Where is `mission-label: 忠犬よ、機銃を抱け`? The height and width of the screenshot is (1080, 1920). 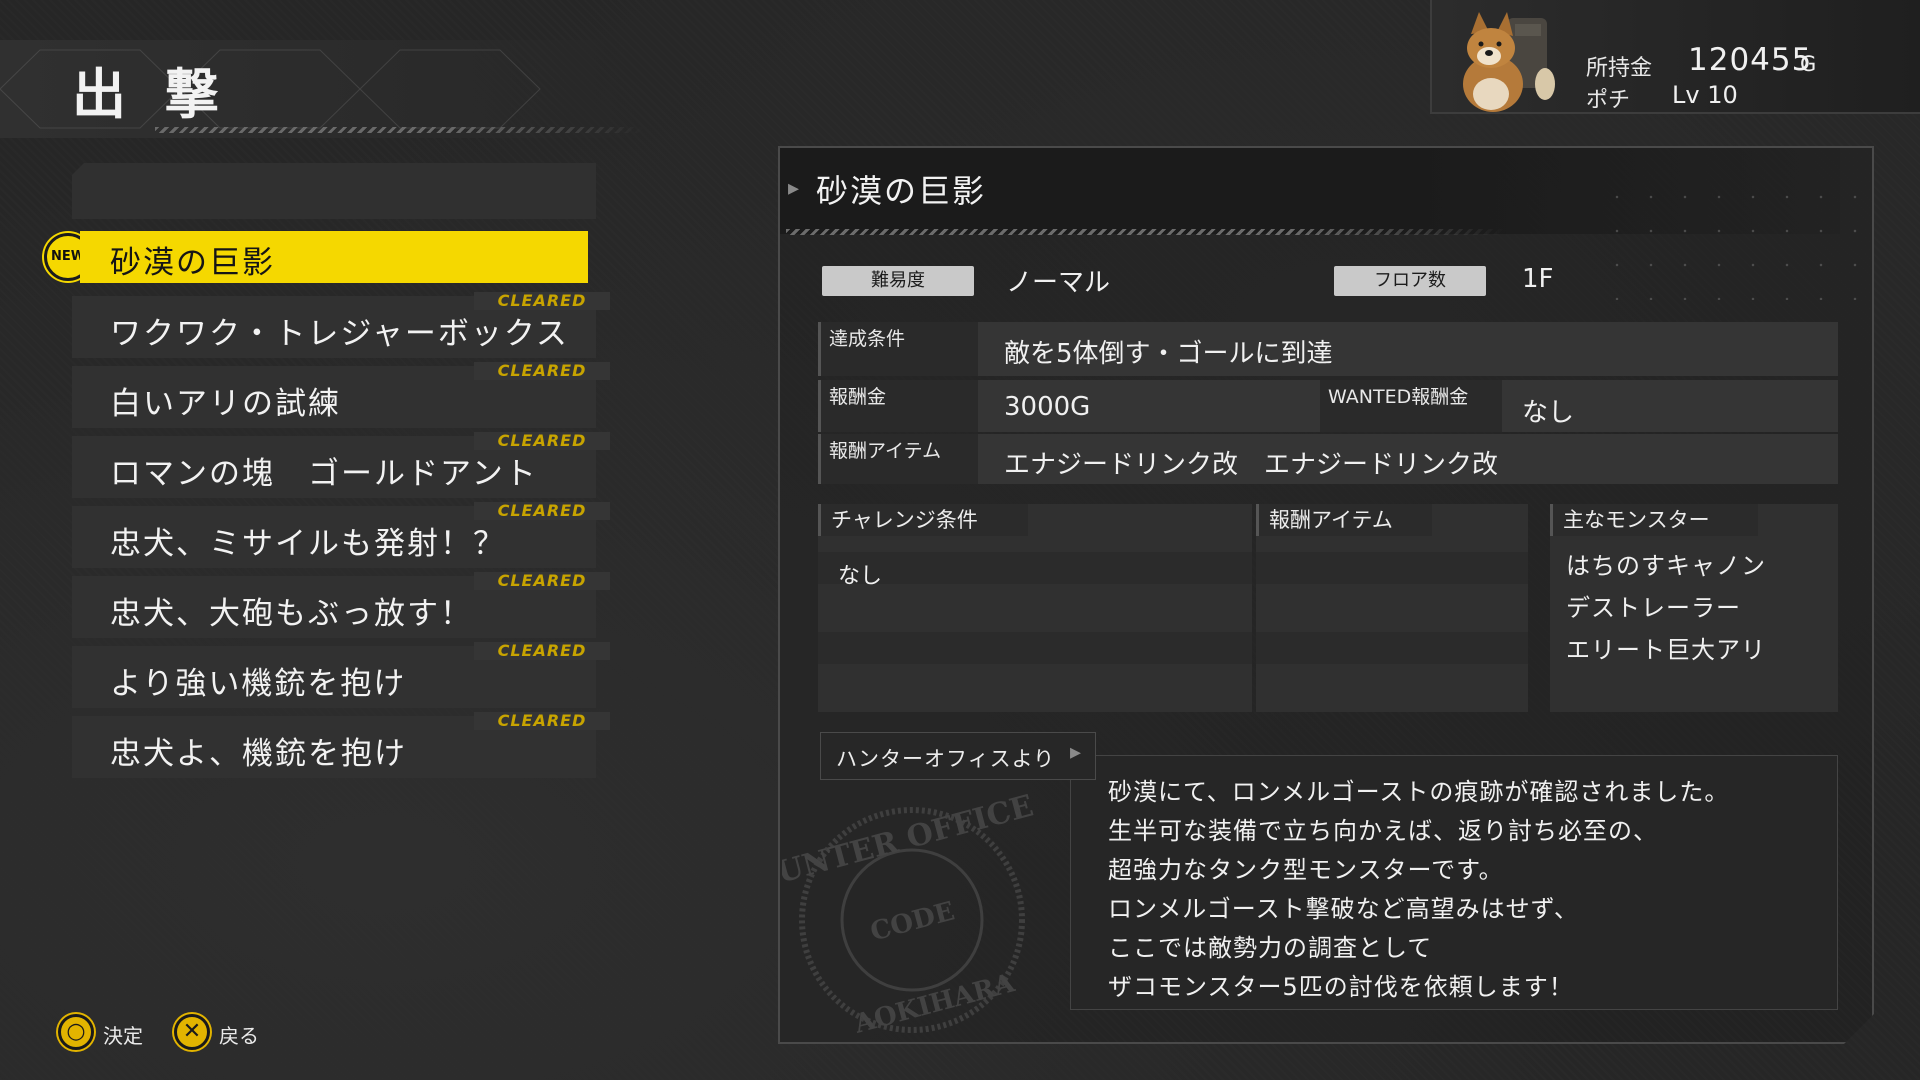
mission-label: 忠犬よ、機銃を抱け is located at coordinates (258, 754).